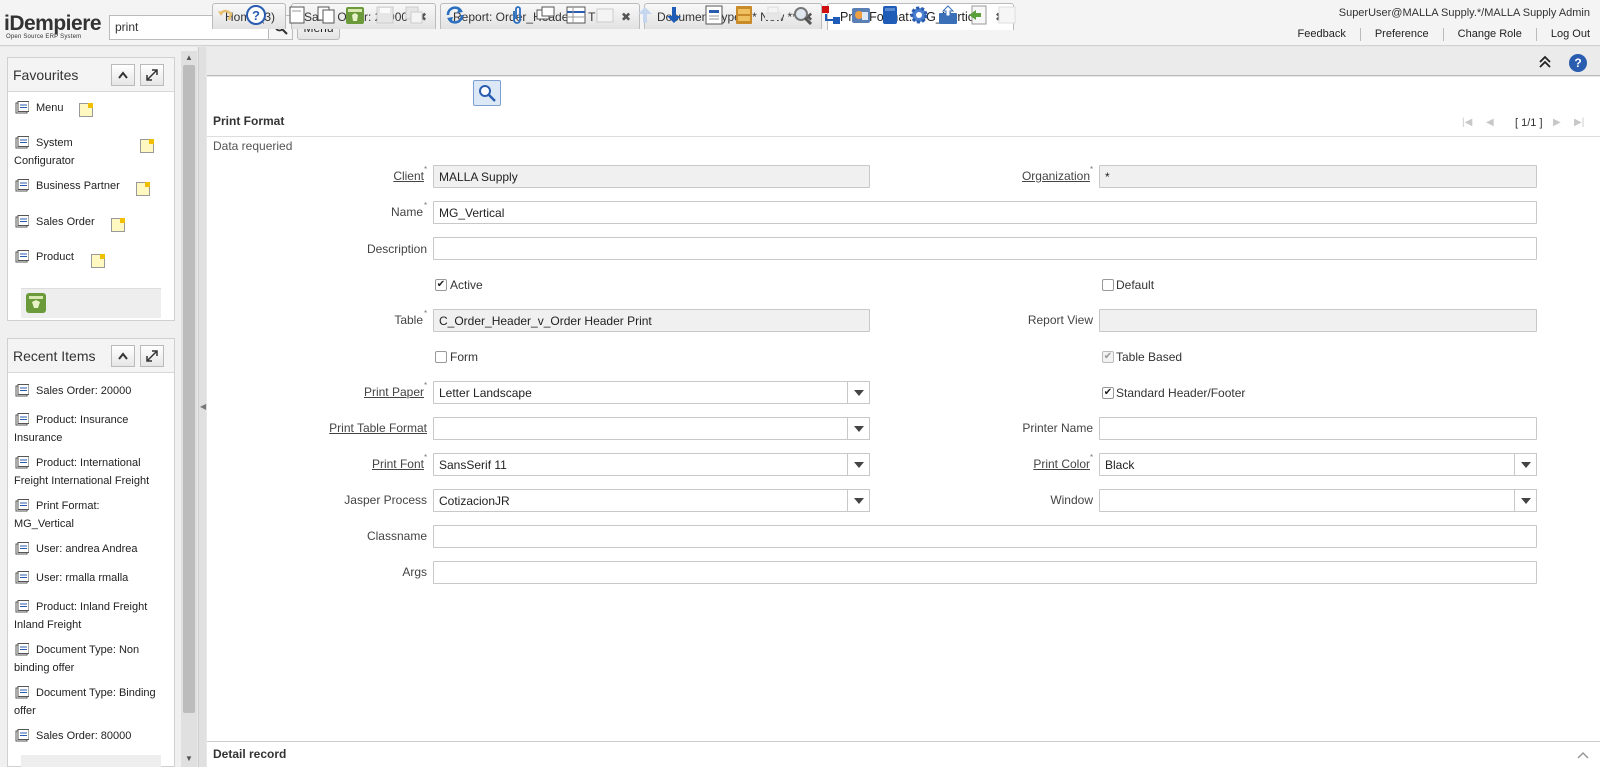  Describe the element at coordinates (377, 464) in the screenshot. I see `print-font-label: Print Font` at that location.